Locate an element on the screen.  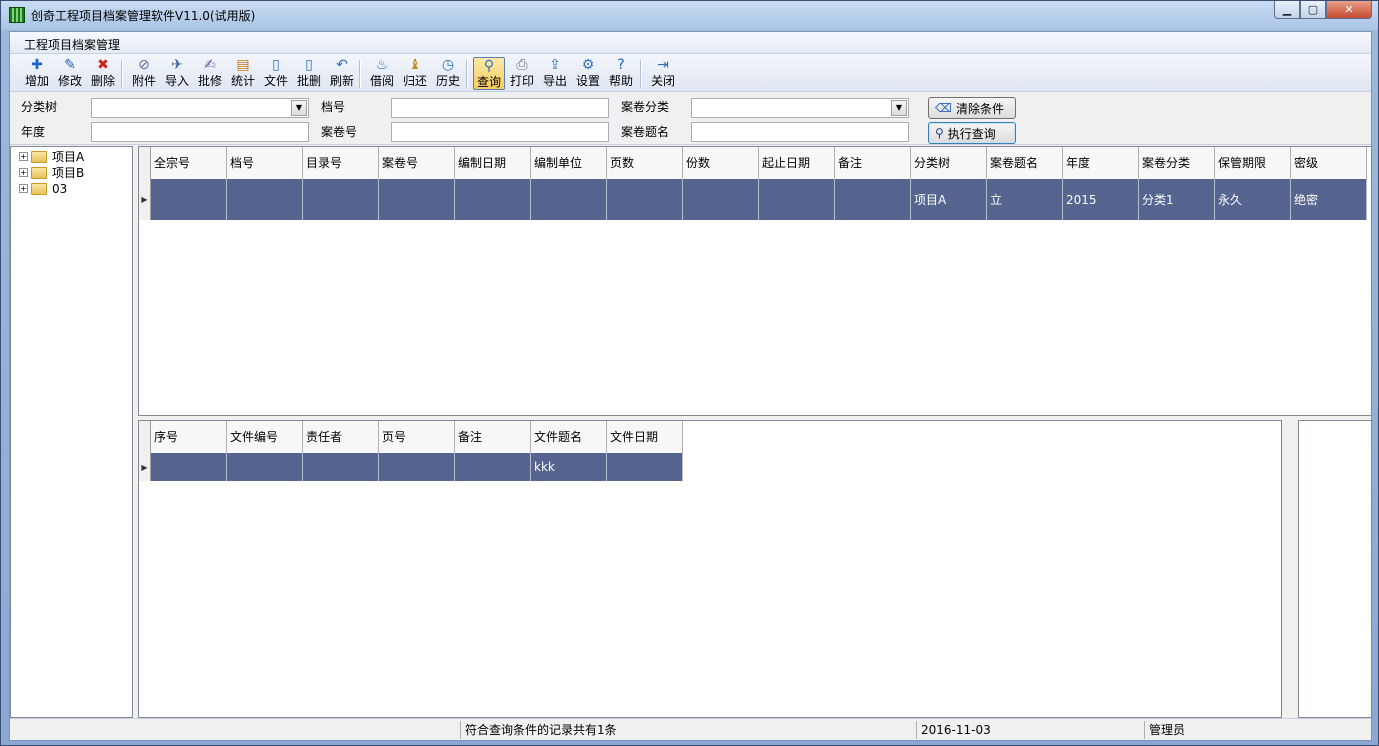
column-header: 档号 is located at coordinates (265, 163).